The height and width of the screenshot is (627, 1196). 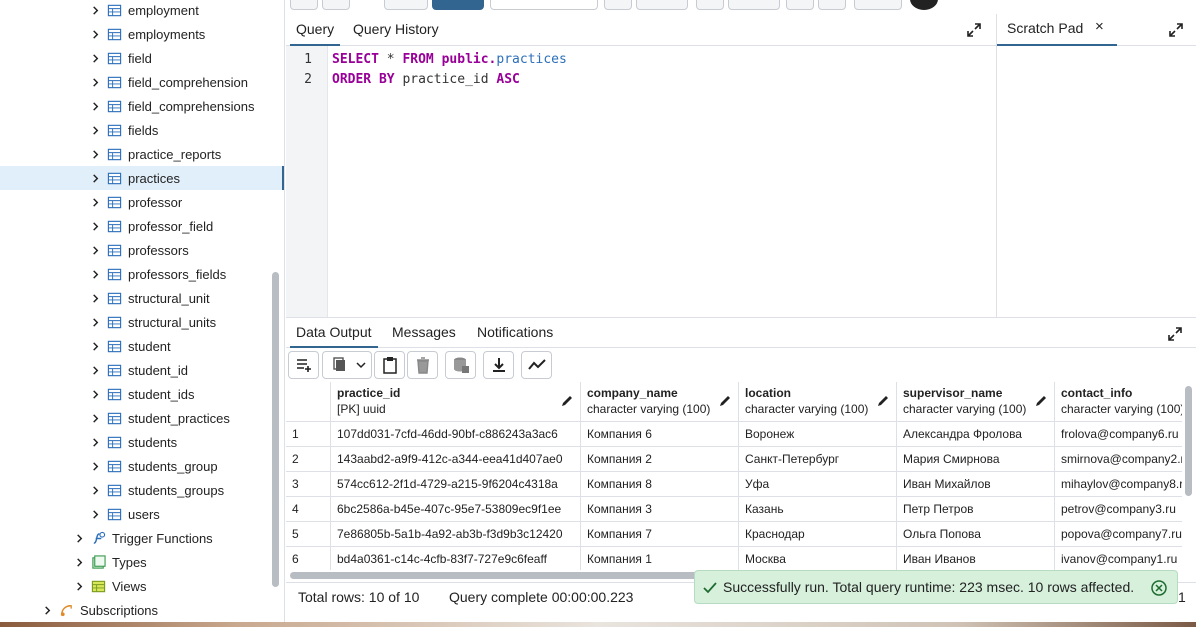 I want to click on execute-button, so click(x=662, y=5).